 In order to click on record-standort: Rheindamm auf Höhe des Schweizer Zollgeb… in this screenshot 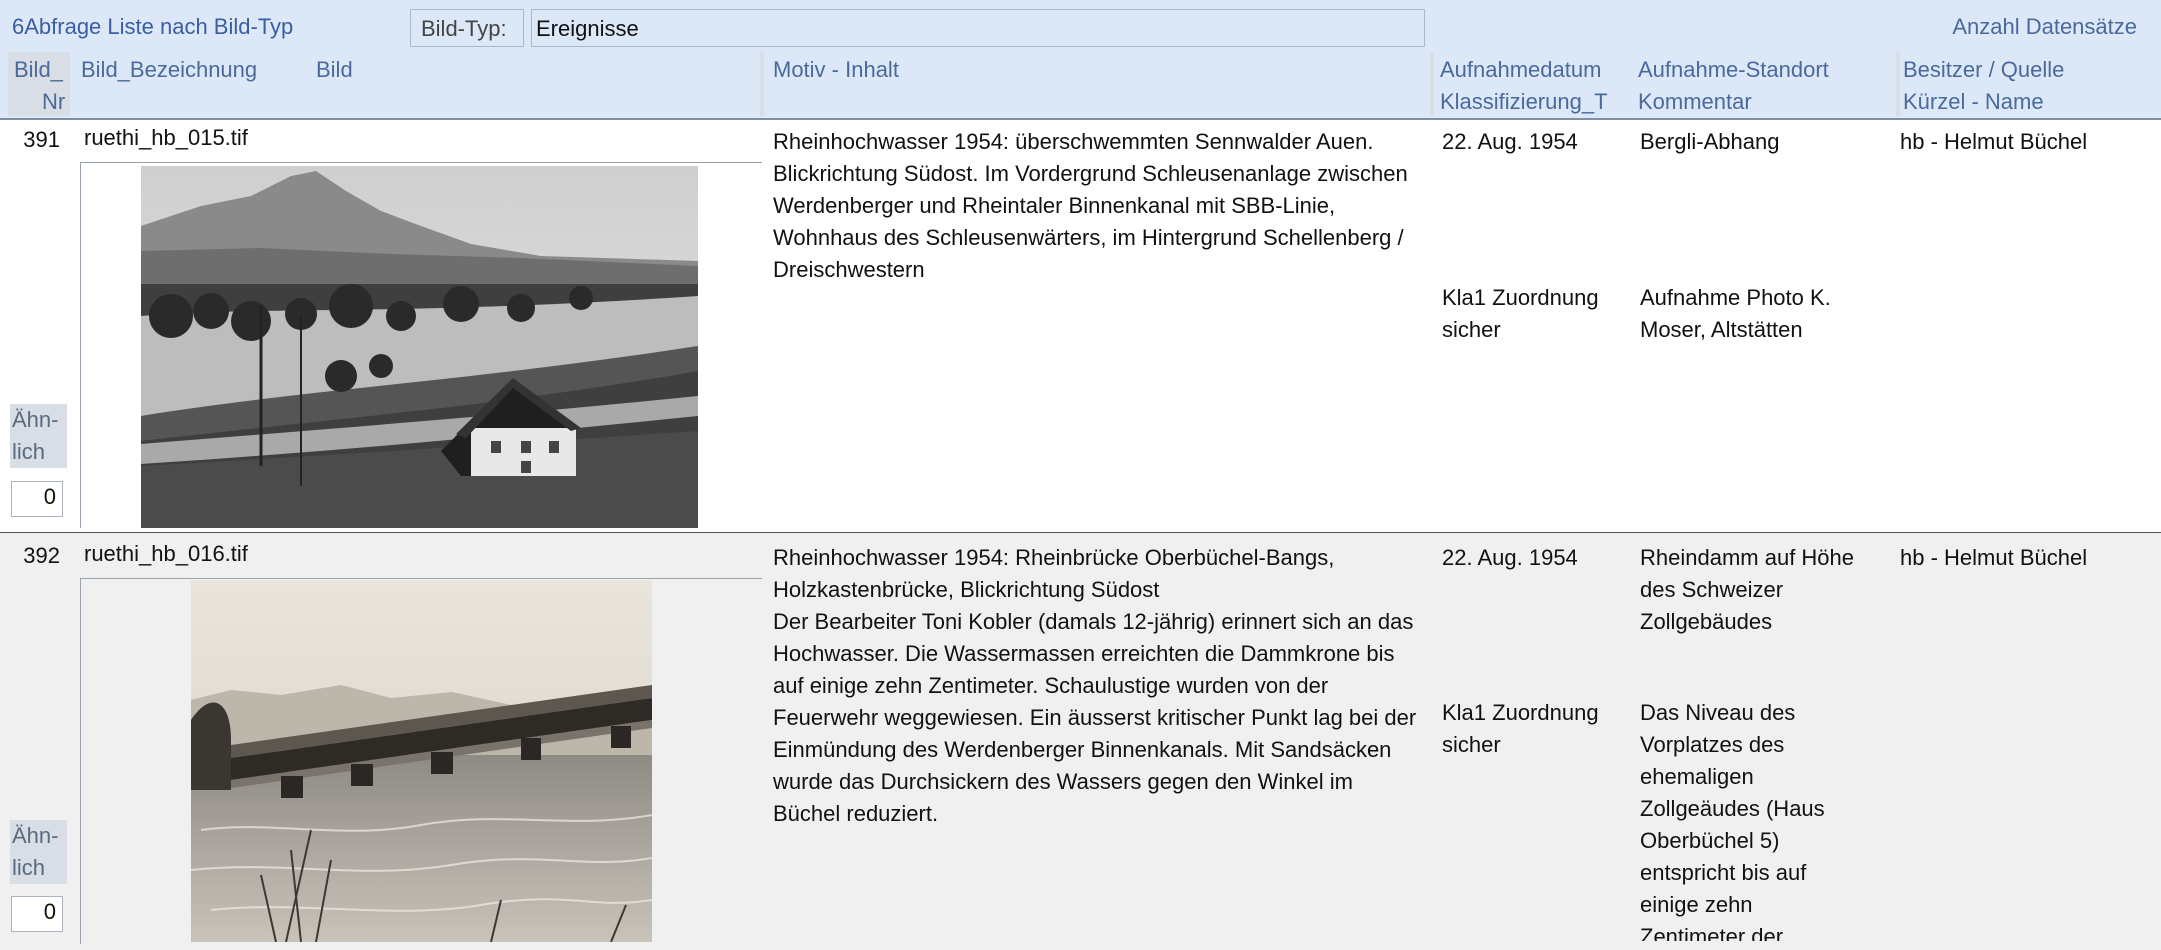, I will do `click(1747, 589)`.